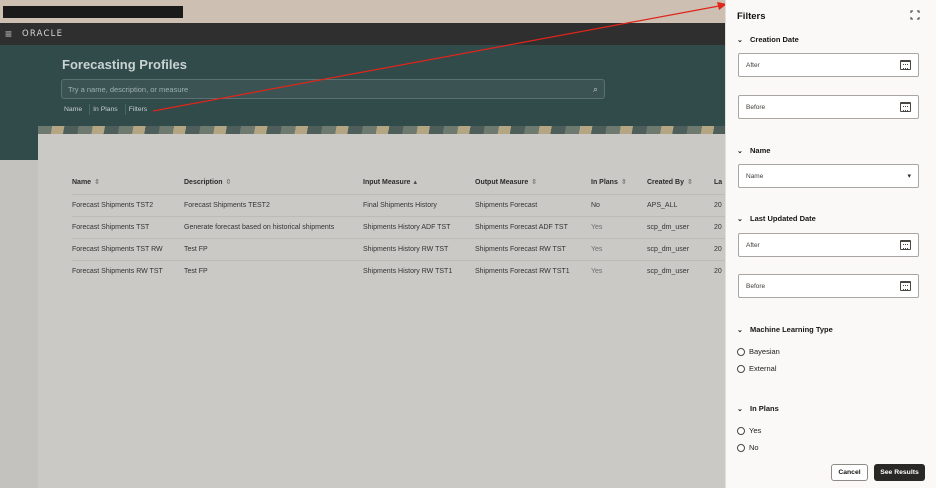 This screenshot has height=488, width=936. What do you see at coordinates (757, 368) in the screenshot?
I see `radio-external: External` at bounding box center [757, 368].